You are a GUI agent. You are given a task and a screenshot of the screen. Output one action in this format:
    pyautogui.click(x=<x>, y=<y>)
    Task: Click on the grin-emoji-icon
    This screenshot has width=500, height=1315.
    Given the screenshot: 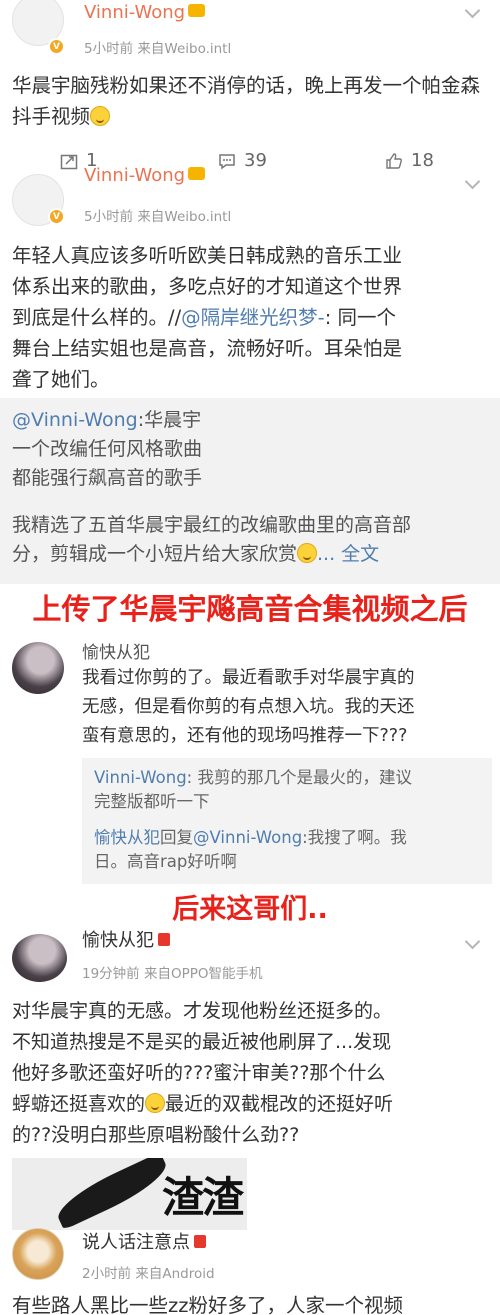 What is the action you would take?
    pyautogui.click(x=155, y=1103)
    